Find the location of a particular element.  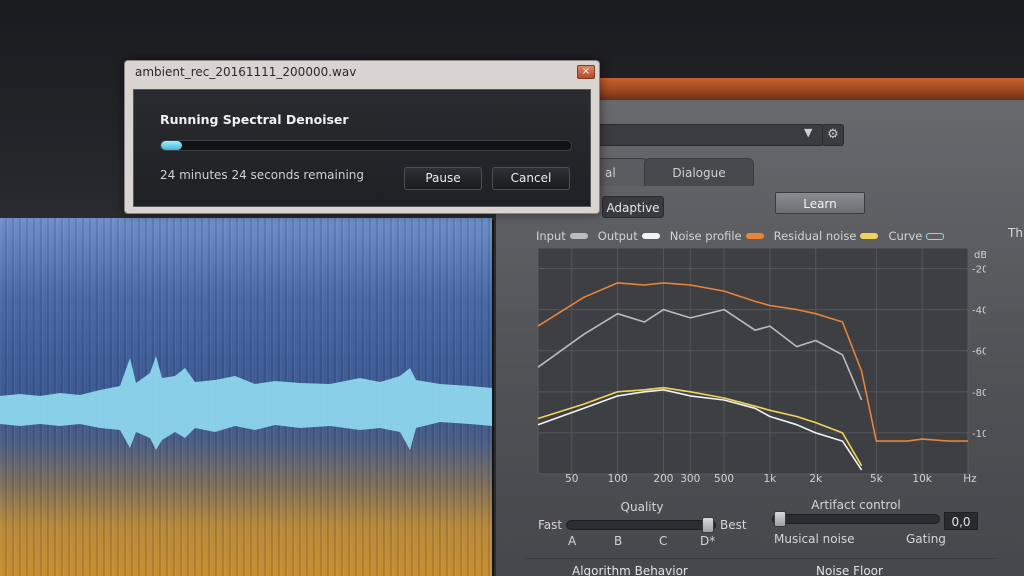

quality-mark-b: B is located at coordinates (618, 541).